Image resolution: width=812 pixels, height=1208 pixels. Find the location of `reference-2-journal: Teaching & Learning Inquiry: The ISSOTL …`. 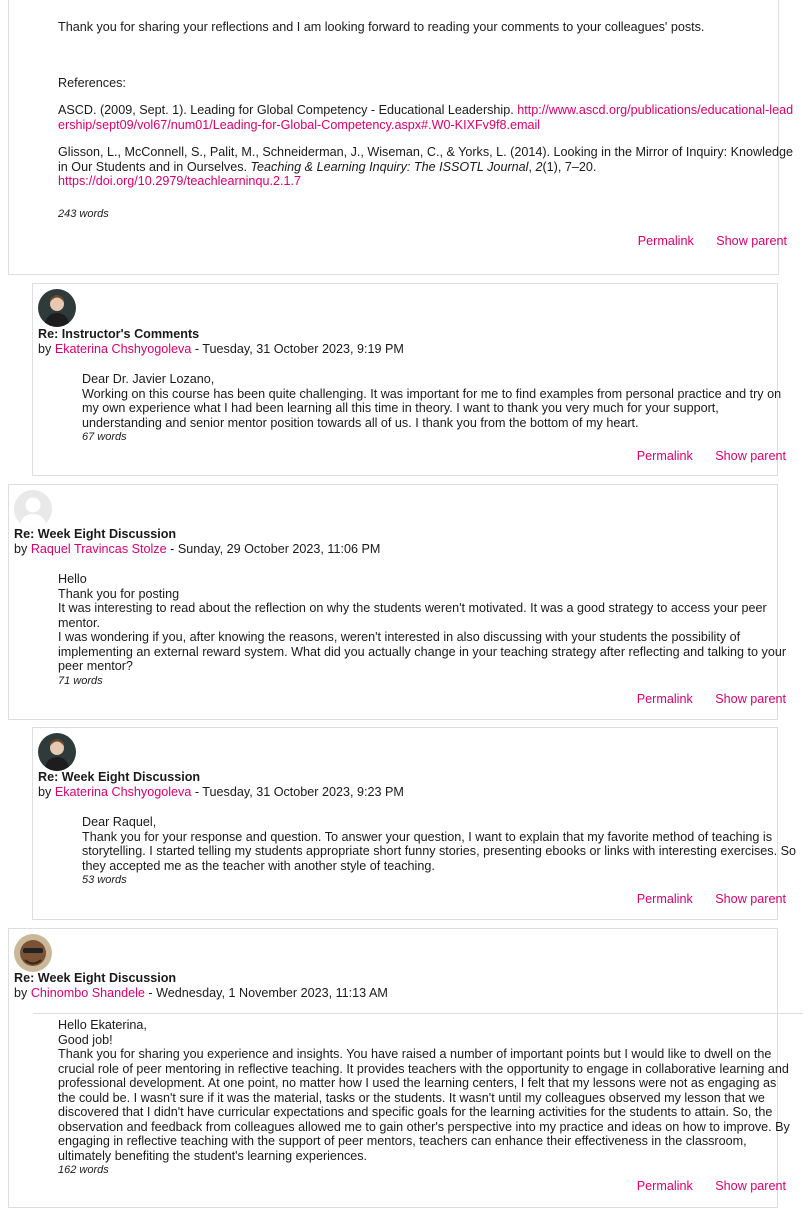

reference-2-journal: Teaching & Learning Inquiry: The ISSOTL … is located at coordinates (389, 166).